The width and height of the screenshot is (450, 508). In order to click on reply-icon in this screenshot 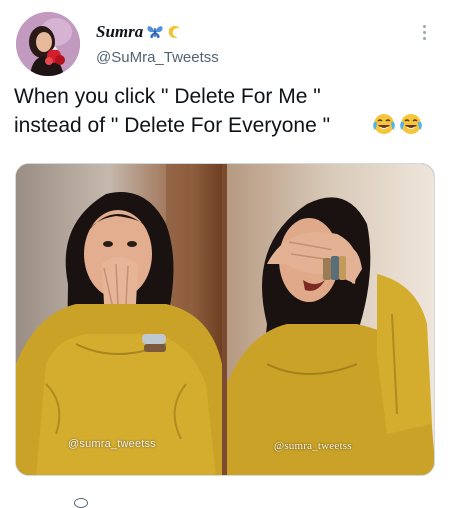, I will do `click(81, 503)`.